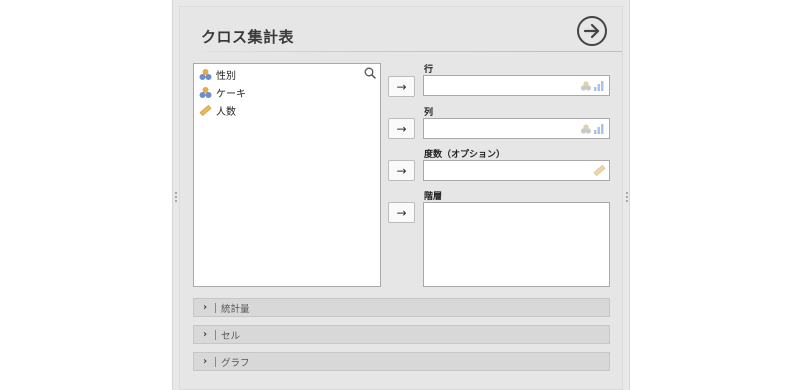 The image size is (800, 390). I want to click on list-item: ケーキ, so click(222, 92).